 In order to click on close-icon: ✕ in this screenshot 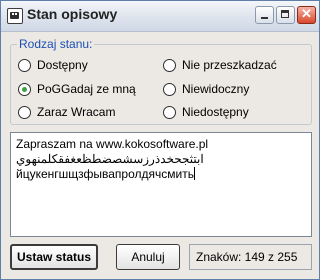, I will do `click(306, 13)`.